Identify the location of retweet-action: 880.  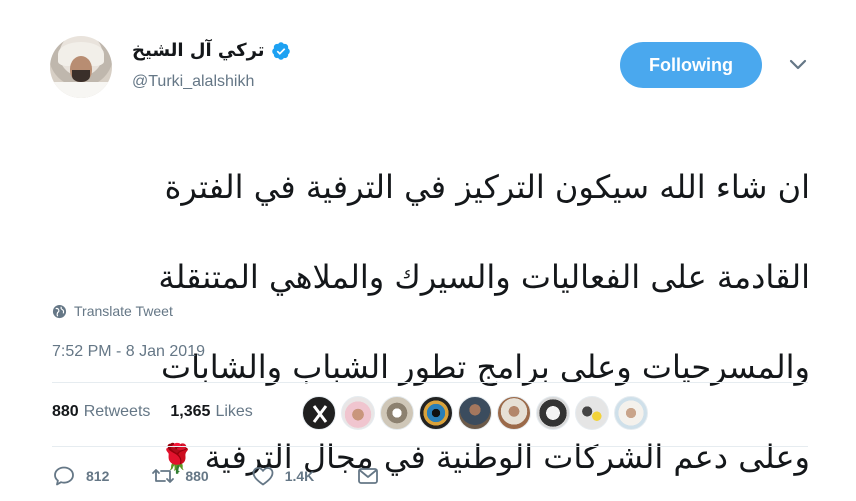
(180, 476).